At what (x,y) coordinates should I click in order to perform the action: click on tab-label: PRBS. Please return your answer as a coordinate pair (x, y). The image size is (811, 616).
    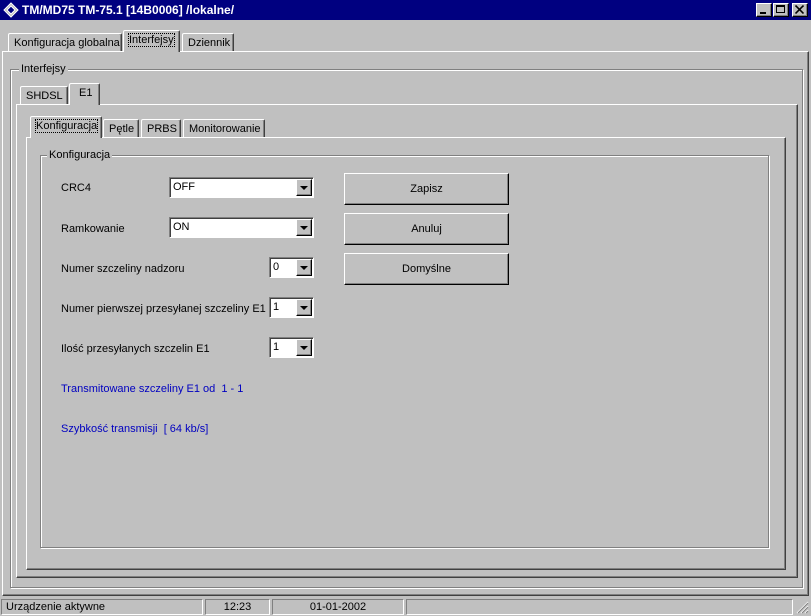
    Looking at the image, I should click on (162, 129).